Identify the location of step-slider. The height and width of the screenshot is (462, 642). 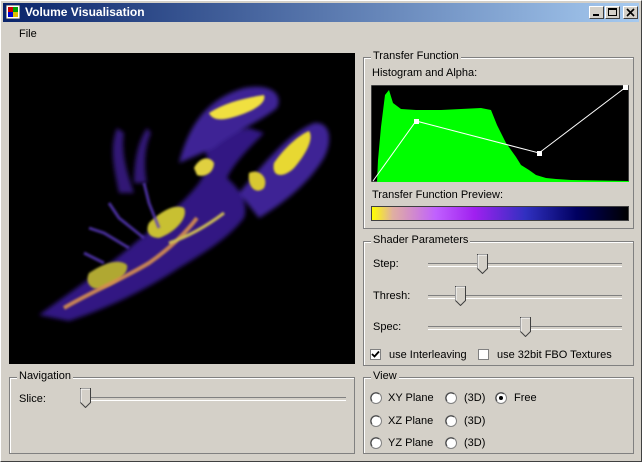
(525, 265).